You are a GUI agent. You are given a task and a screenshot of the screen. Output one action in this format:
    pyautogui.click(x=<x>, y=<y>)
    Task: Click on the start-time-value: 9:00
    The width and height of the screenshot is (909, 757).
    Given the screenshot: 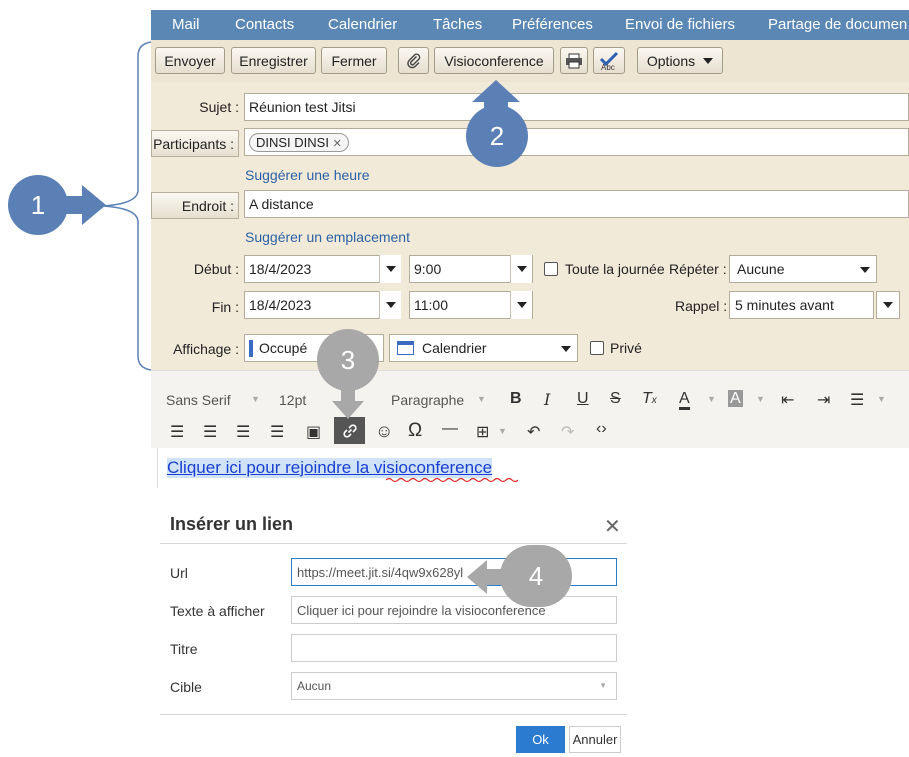 What is the action you would take?
    pyautogui.click(x=428, y=269)
    